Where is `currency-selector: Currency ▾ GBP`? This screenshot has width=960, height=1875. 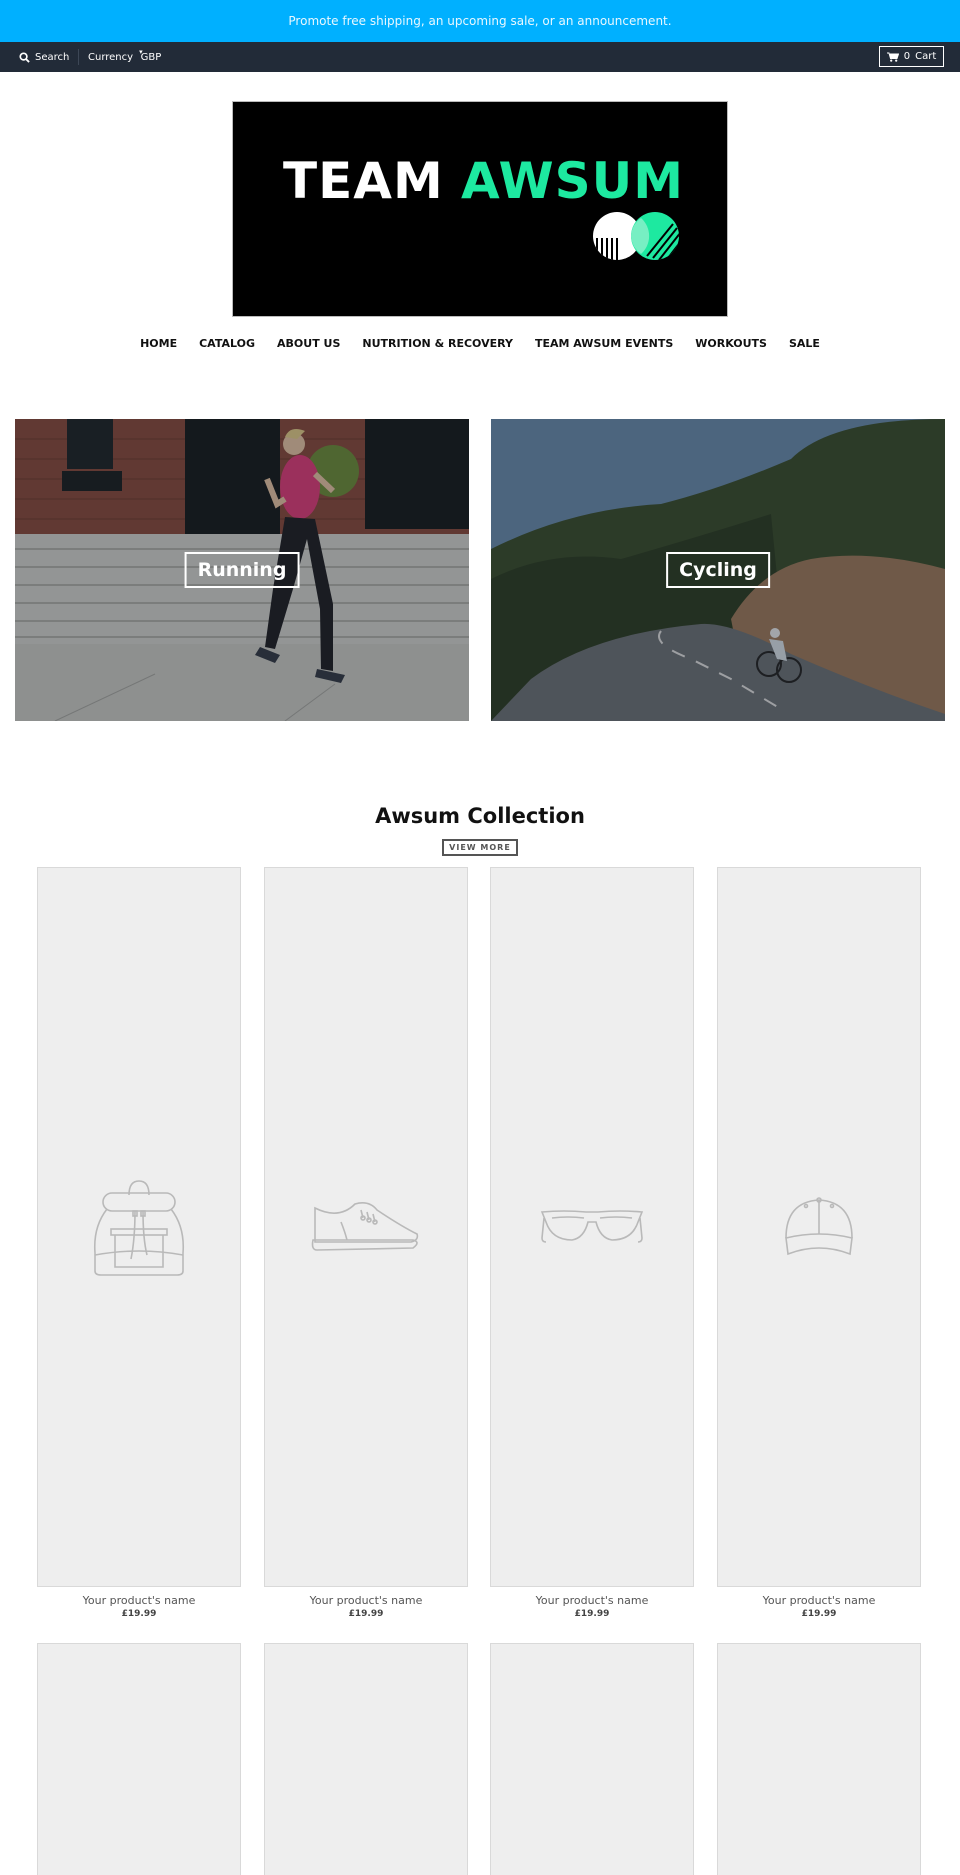
currency-selector: Currency ▾ GBP is located at coordinates (124, 57).